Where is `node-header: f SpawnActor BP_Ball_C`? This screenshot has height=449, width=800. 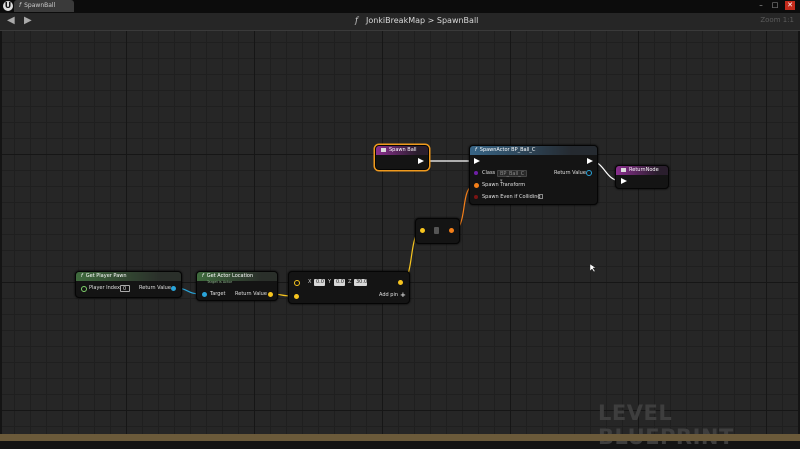
node-header: f SpawnActor BP_Ball_C is located at coordinates (533, 150).